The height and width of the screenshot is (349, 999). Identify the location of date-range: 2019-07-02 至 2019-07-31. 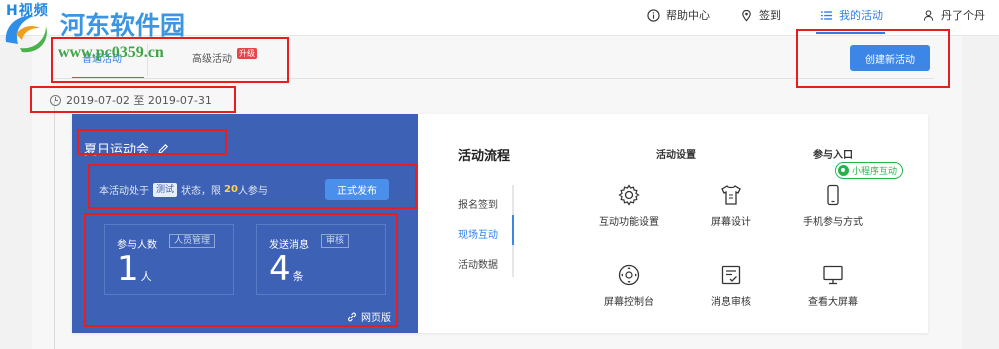
(131, 100).